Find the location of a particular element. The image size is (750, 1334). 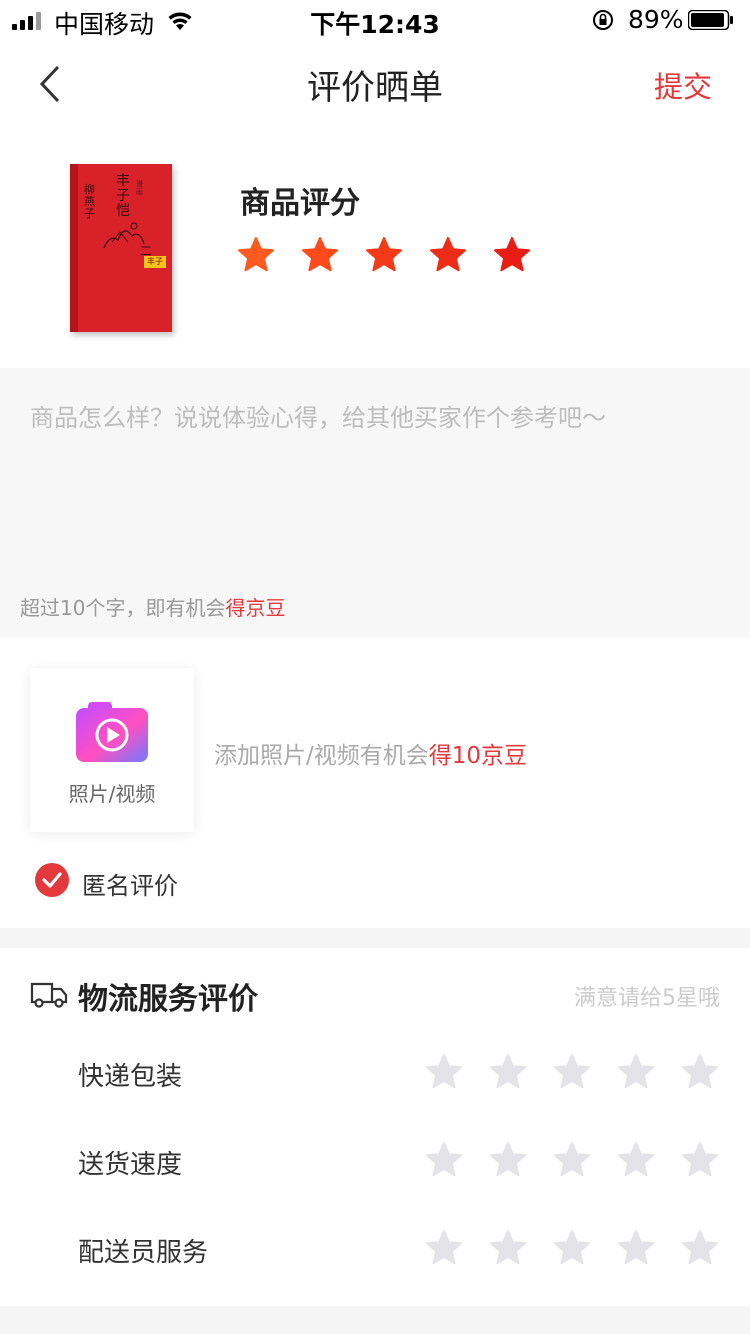

media-reward-amount: 得10京豆 is located at coordinates (478, 756).